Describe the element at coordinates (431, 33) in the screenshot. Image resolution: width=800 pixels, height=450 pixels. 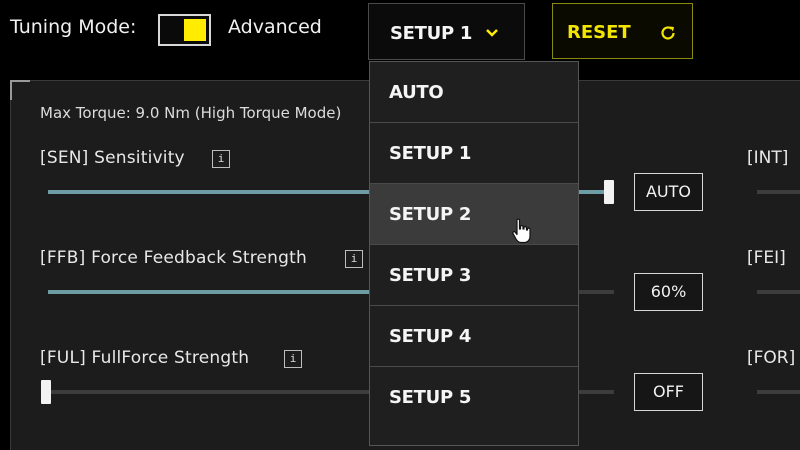
I see `setup-selected-value: SETUP 1` at that location.